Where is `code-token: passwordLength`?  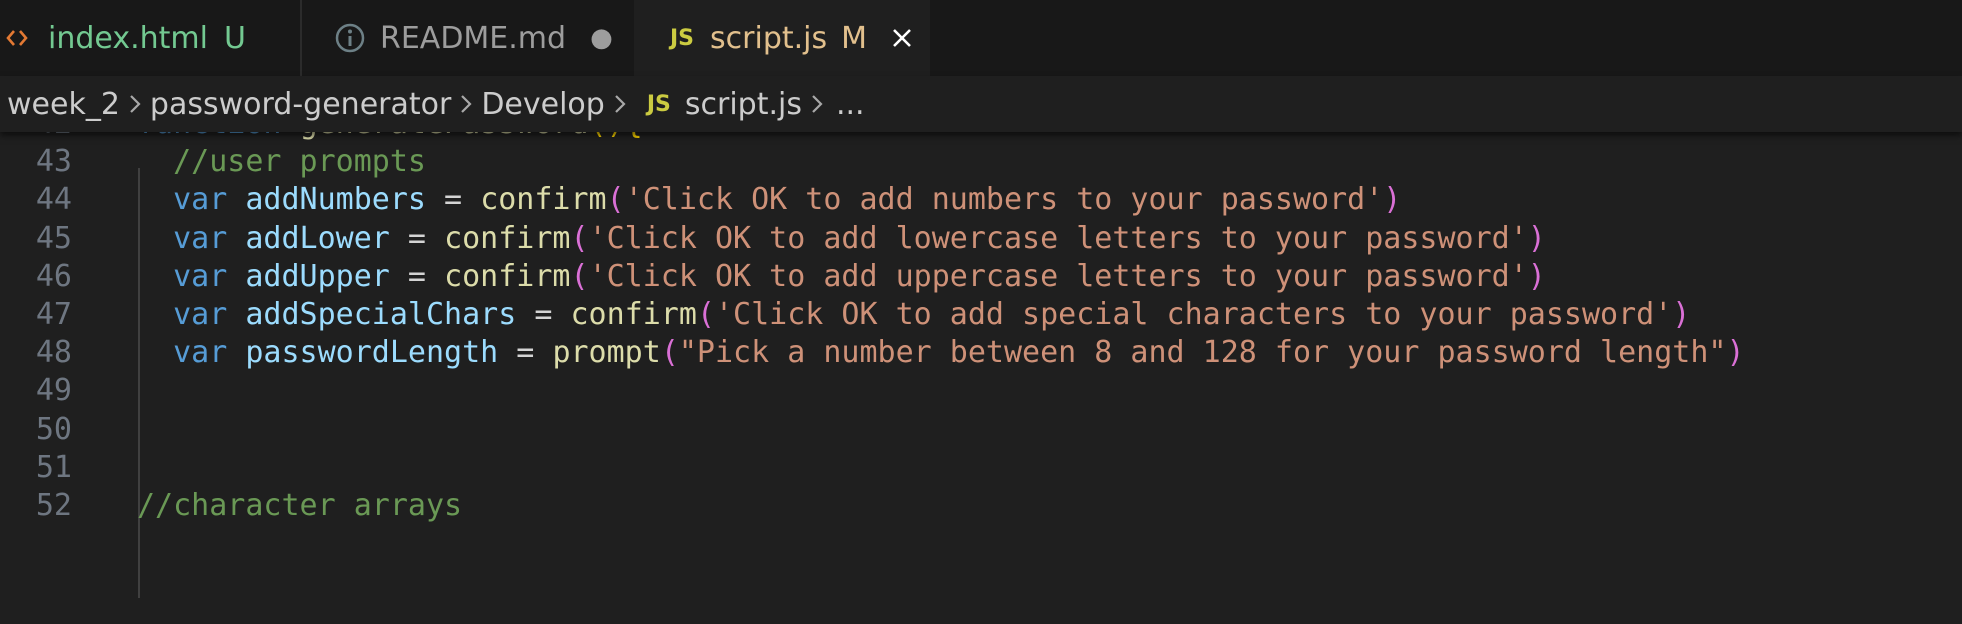 code-token: passwordLength is located at coordinates (372, 353).